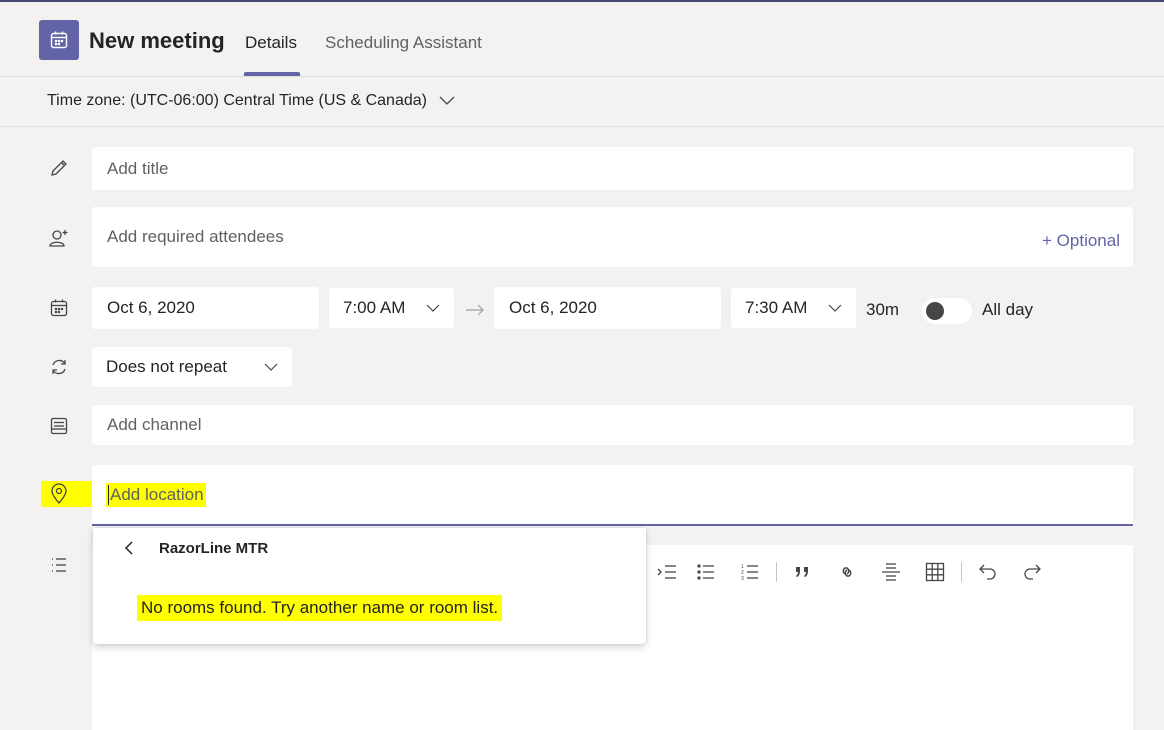 The width and height of the screenshot is (1164, 730). I want to click on end-date-input: Oct 6, 2020, so click(607, 308).